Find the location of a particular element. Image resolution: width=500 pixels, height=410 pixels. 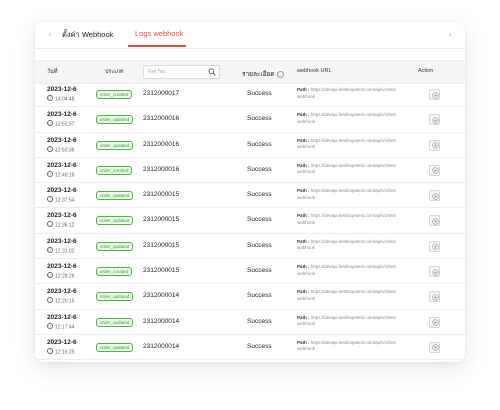

header-action: Action is located at coordinates (426, 71).